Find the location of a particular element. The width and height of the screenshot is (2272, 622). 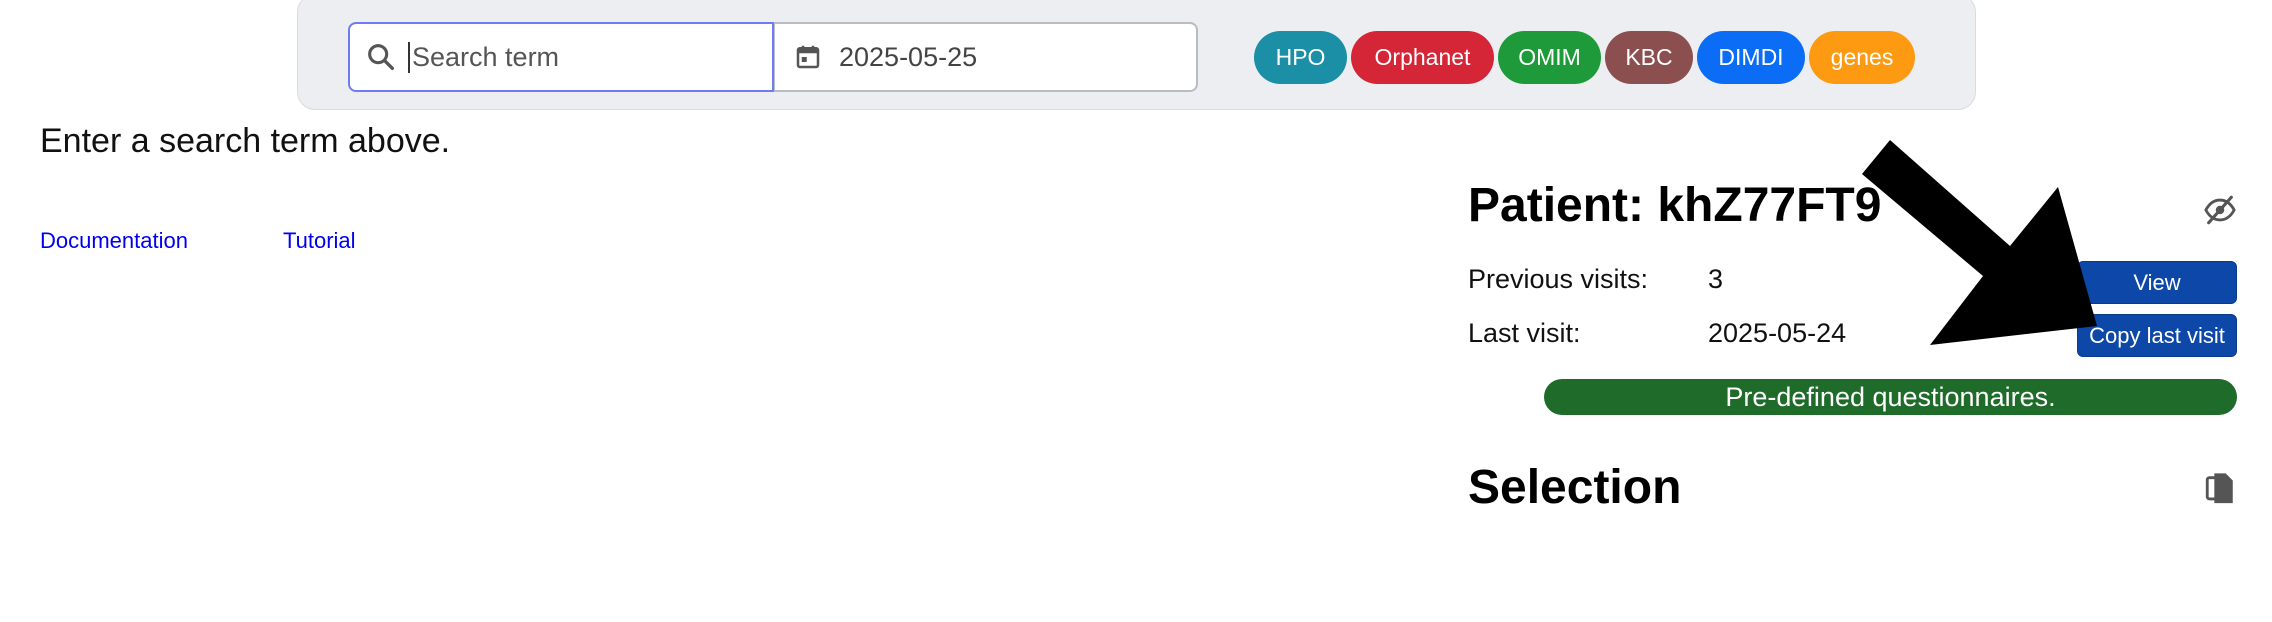

search-field is located at coordinates (561, 57).